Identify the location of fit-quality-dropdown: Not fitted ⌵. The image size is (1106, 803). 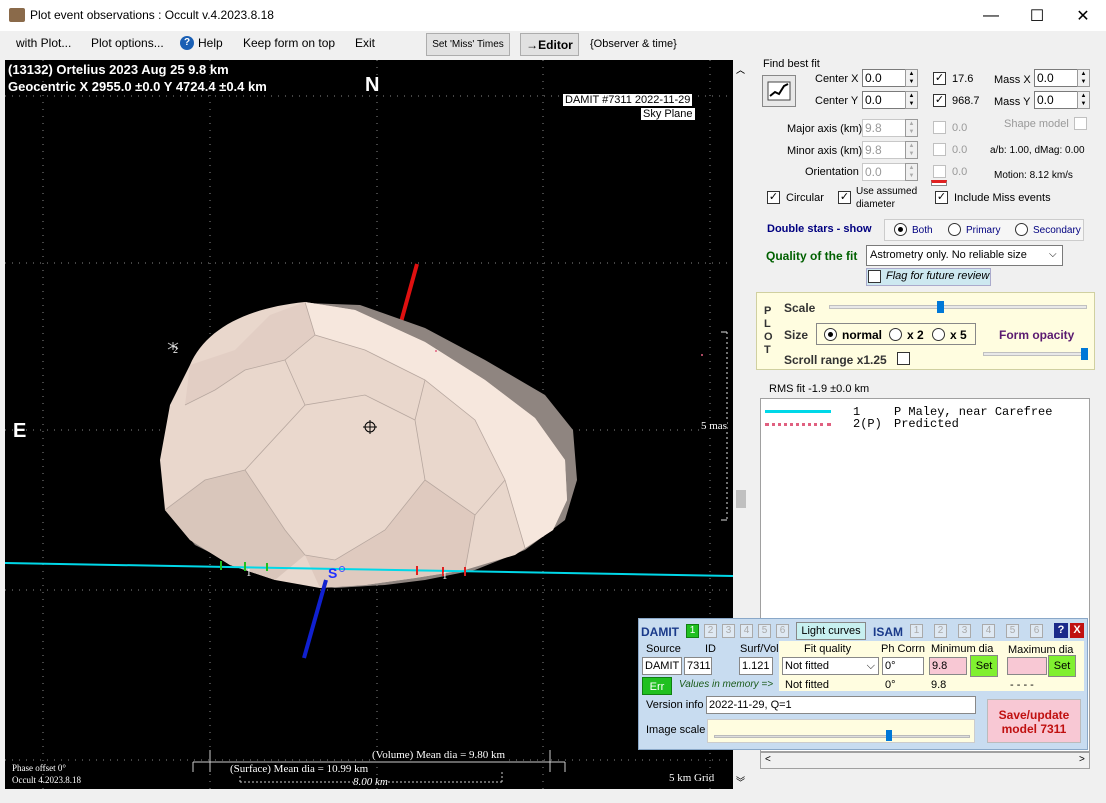
(830, 666).